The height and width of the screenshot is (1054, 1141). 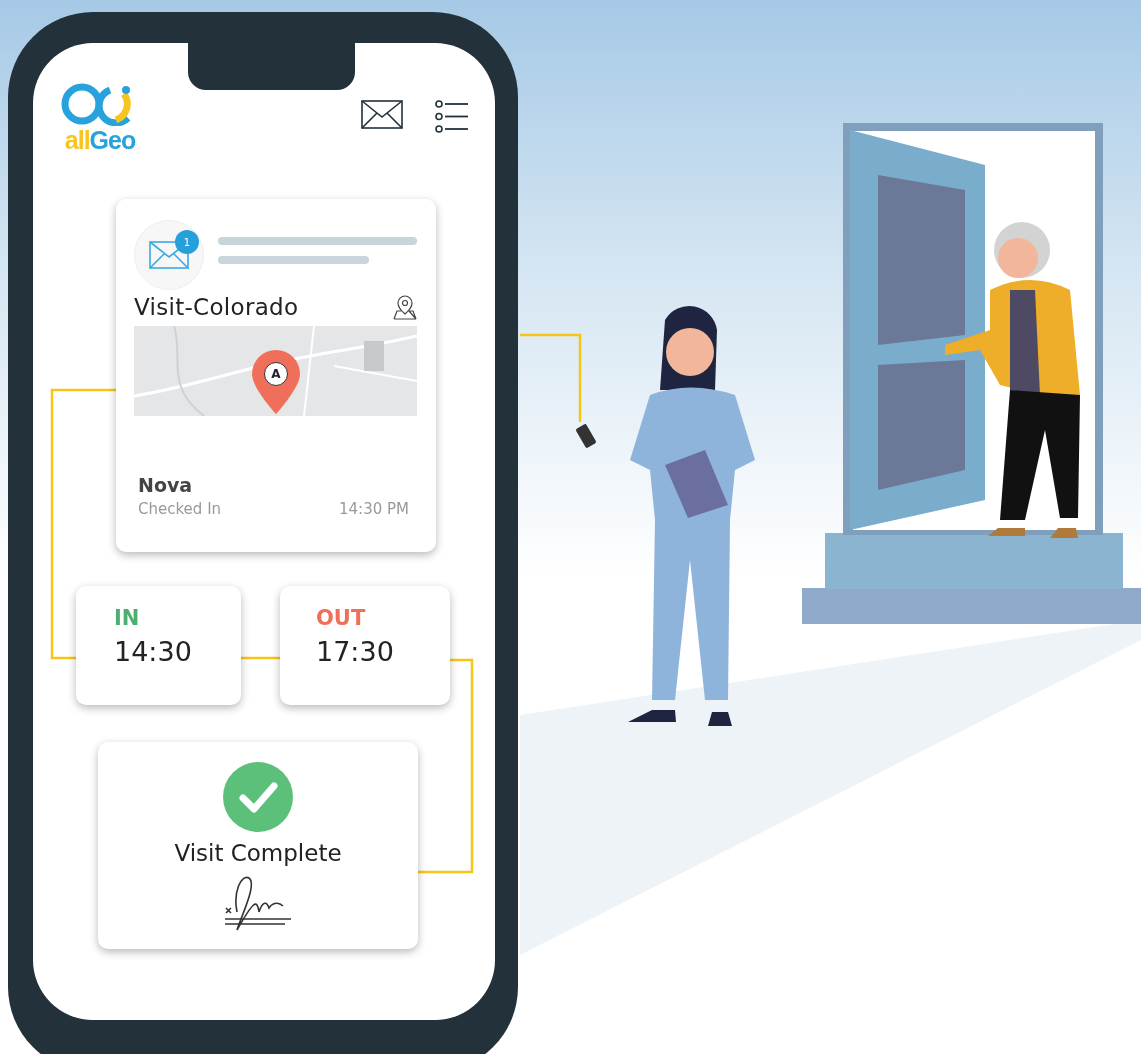 What do you see at coordinates (405, 307) in the screenshot?
I see `map-location-icon` at bounding box center [405, 307].